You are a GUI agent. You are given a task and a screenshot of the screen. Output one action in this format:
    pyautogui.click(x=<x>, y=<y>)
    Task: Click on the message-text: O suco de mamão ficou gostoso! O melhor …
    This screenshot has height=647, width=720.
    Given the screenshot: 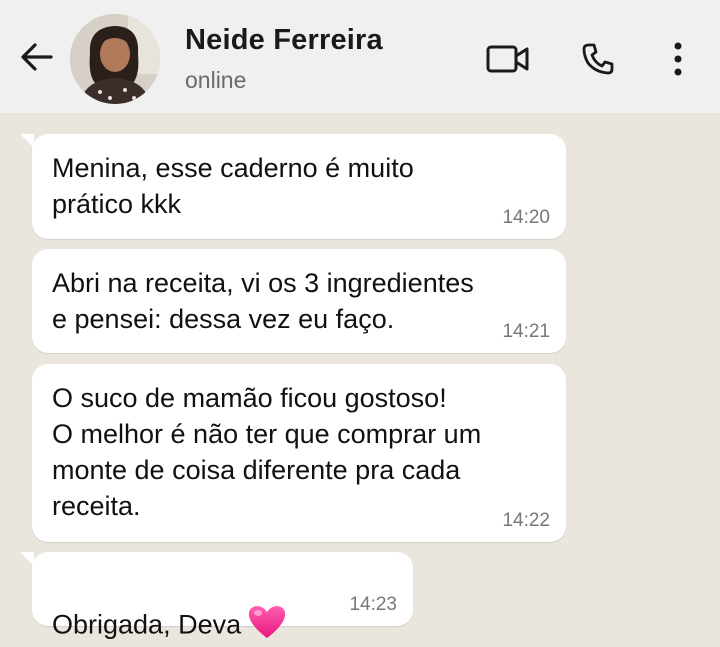 What is the action you would take?
    pyautogui.click(x=267, y=452)
    